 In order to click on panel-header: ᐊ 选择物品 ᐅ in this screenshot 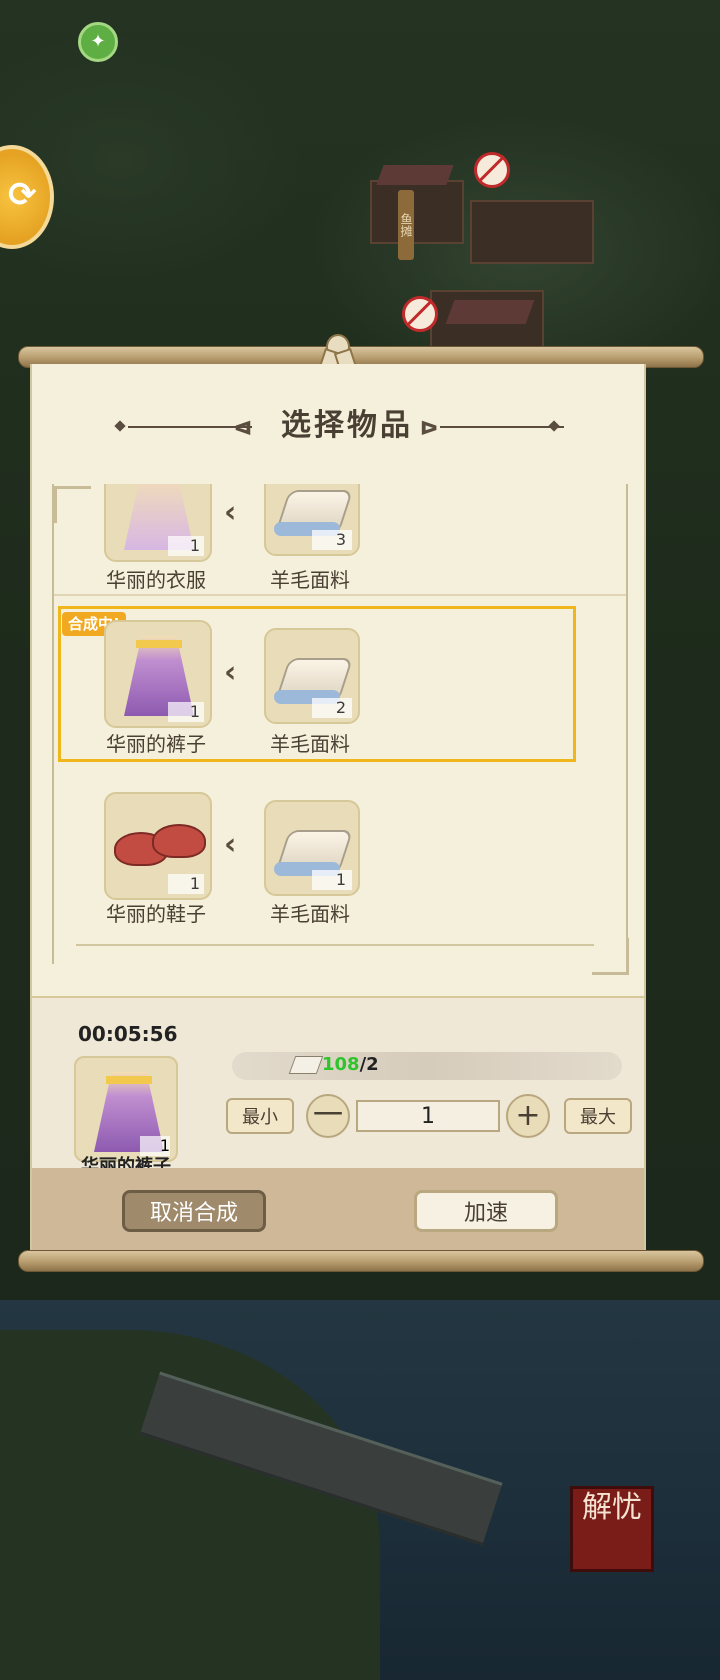, I will do `click(338, 426)`.